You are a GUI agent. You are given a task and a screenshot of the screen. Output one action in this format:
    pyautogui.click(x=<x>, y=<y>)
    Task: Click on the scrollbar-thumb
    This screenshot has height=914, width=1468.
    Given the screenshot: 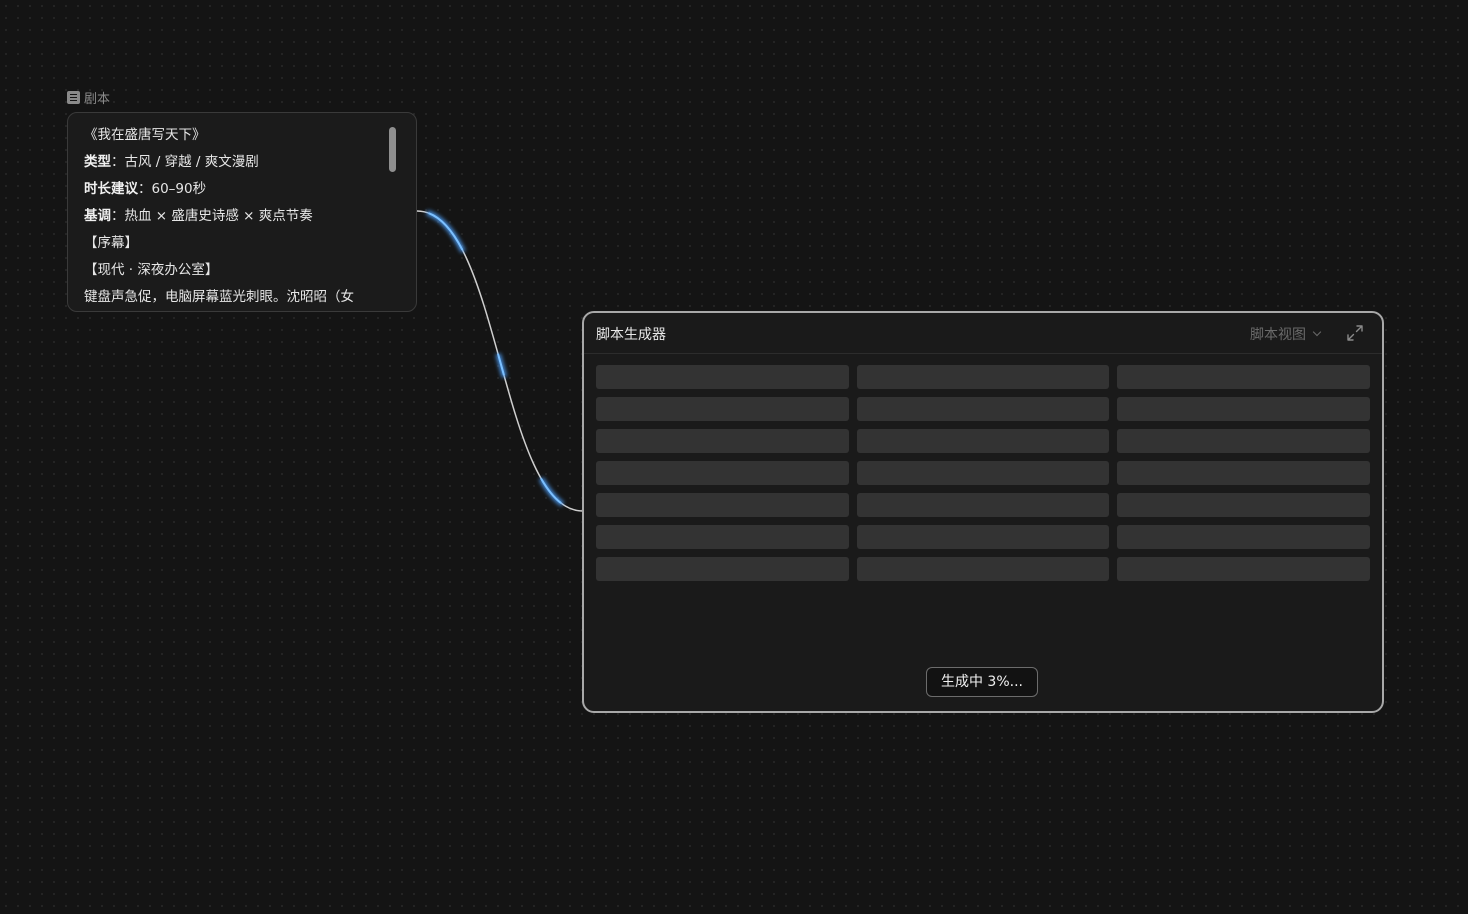 What is the action you would take?
    pyautogui.click(x=392, y=149)
    